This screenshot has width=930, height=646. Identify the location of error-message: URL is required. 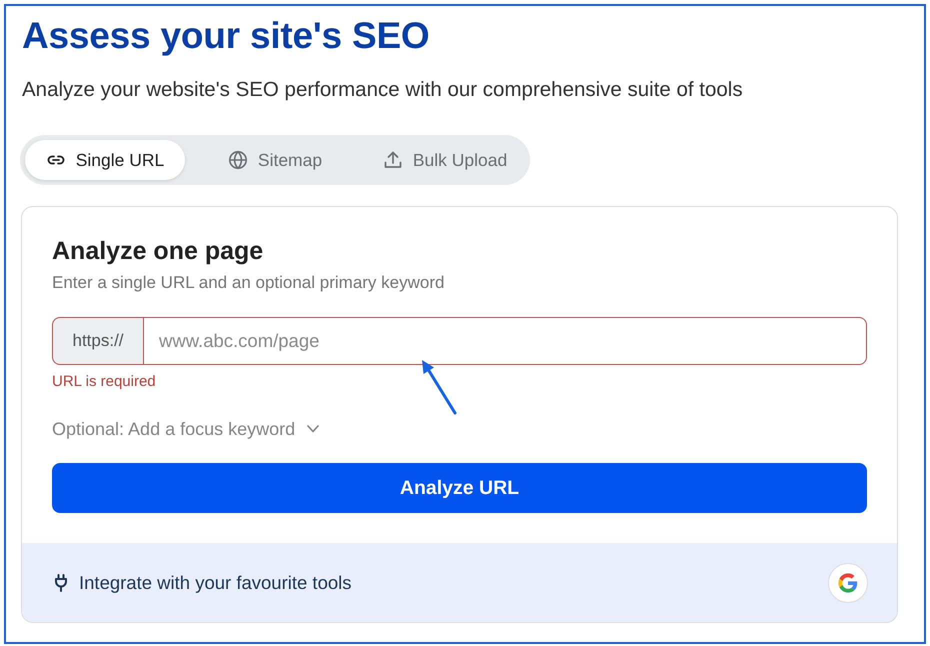
(104, 382).